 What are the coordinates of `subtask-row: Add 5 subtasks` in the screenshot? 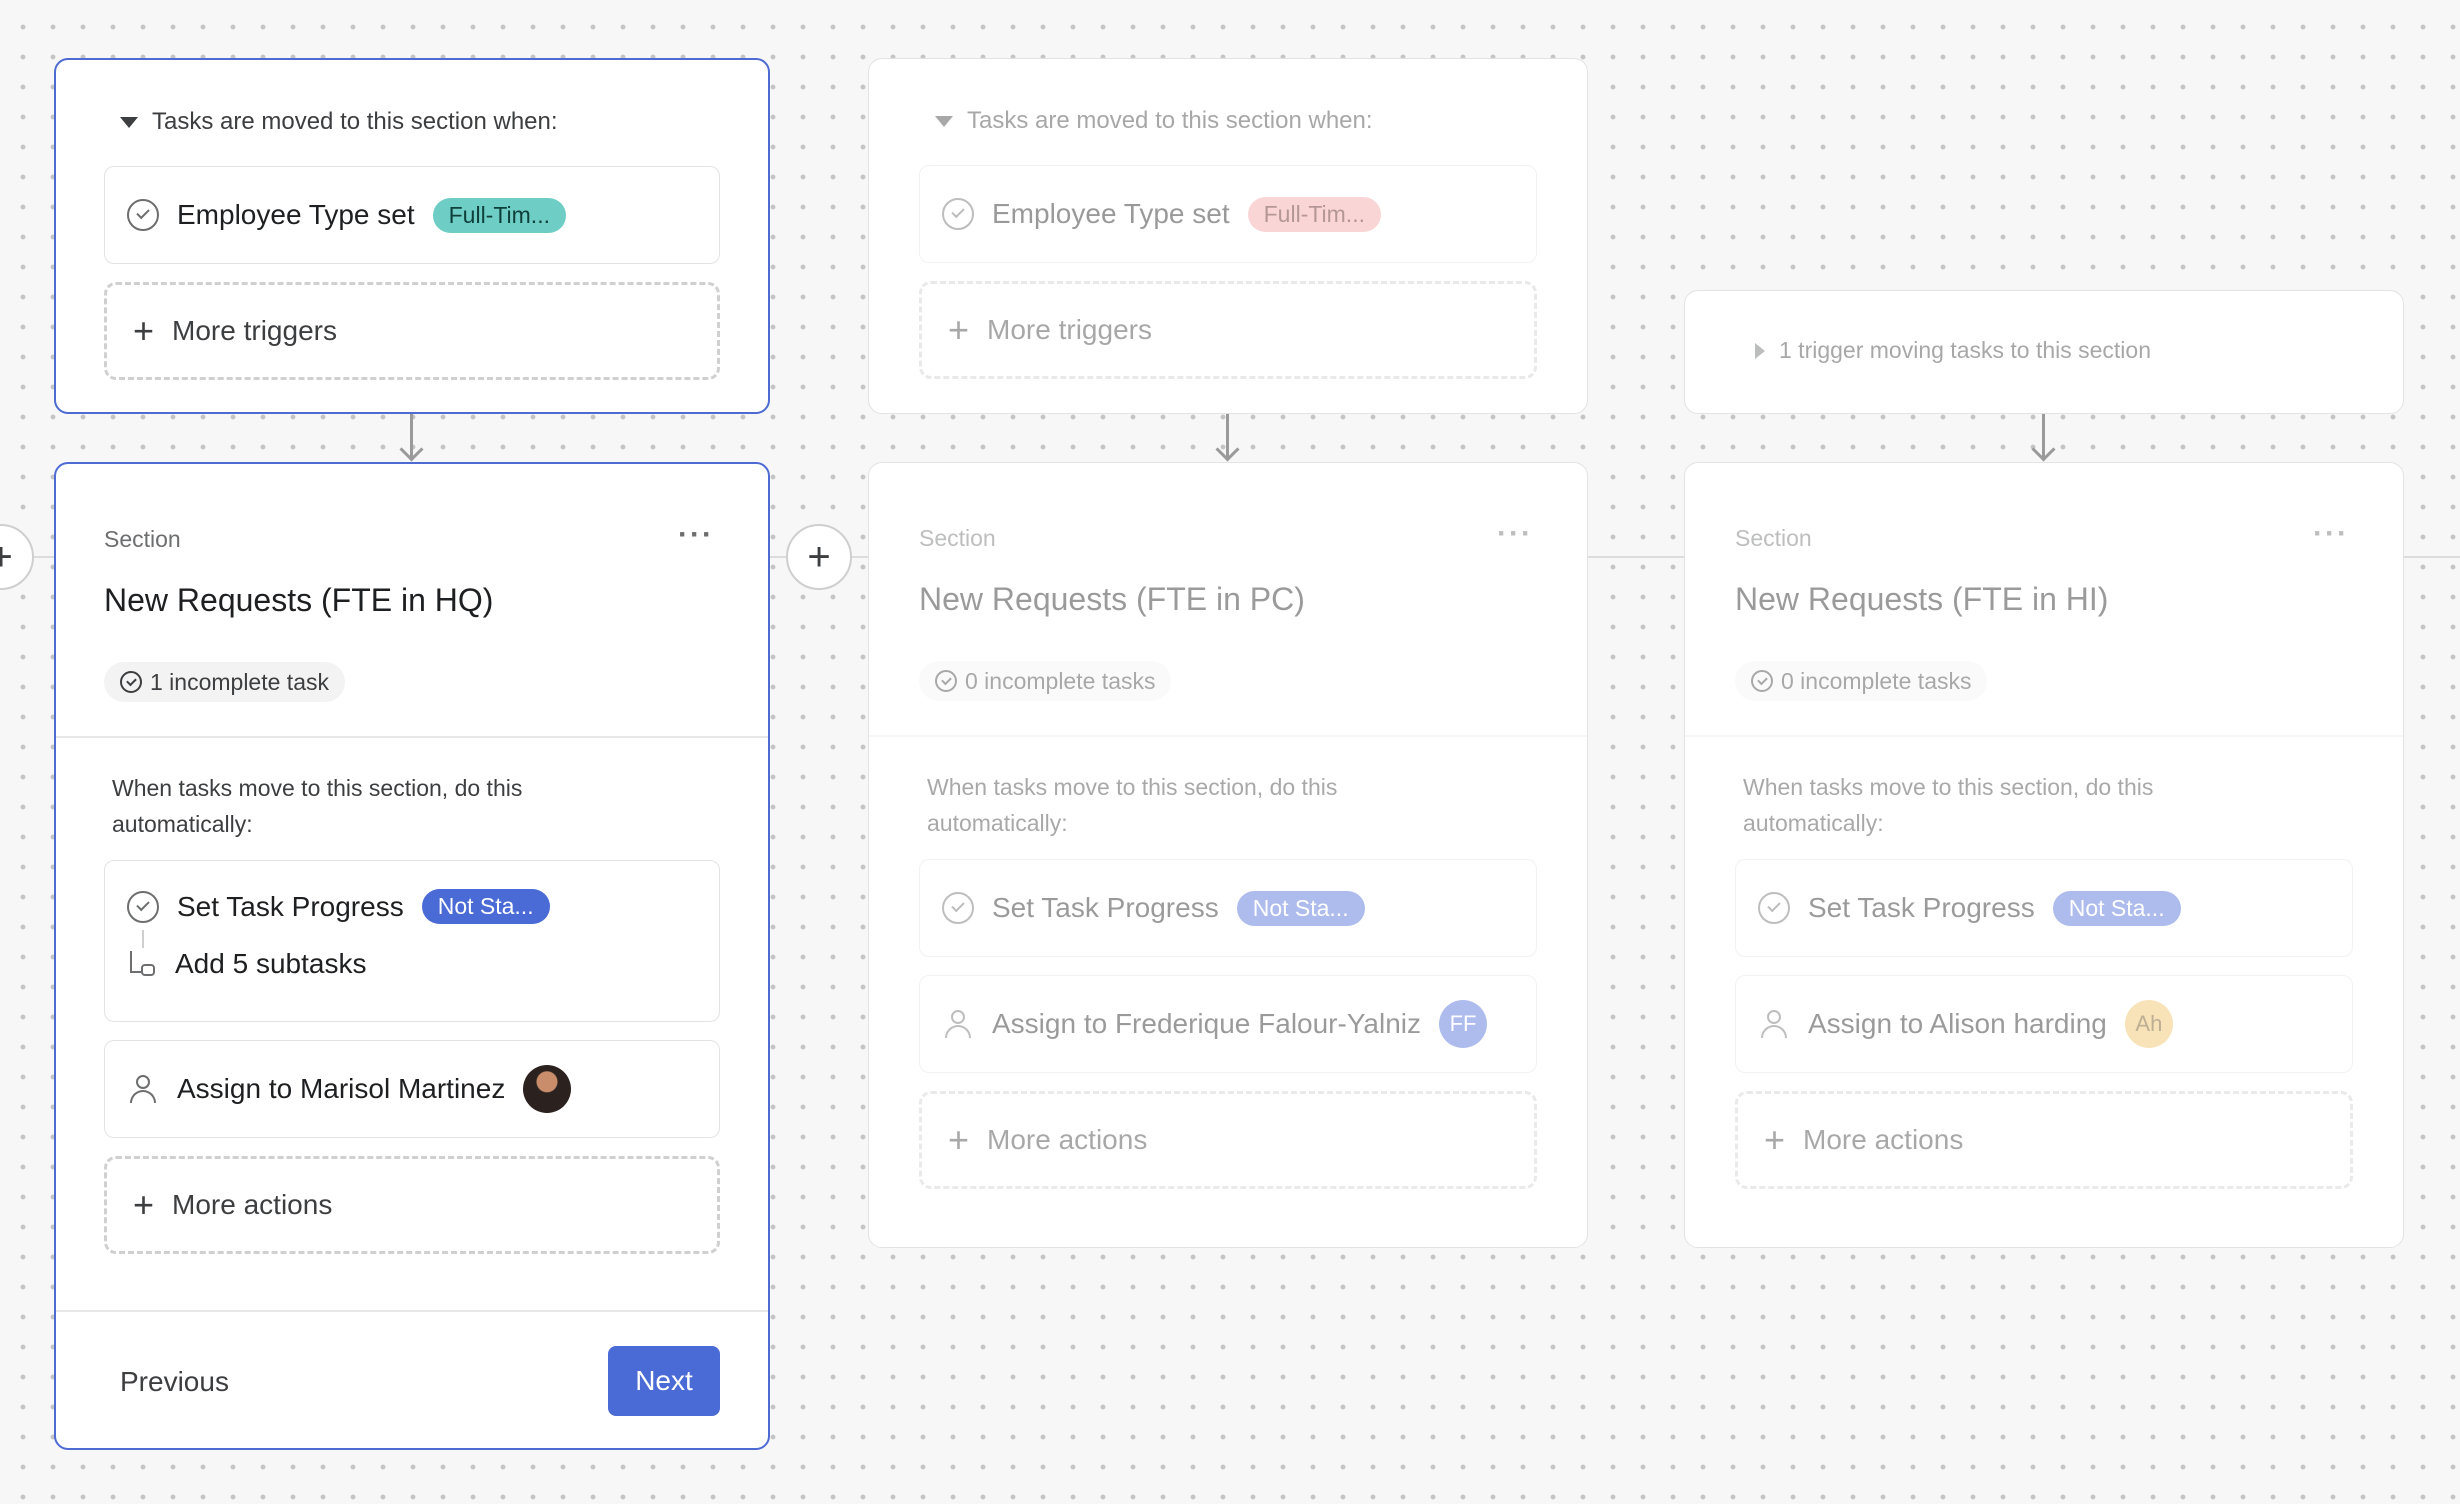 It's located at (246, 964).